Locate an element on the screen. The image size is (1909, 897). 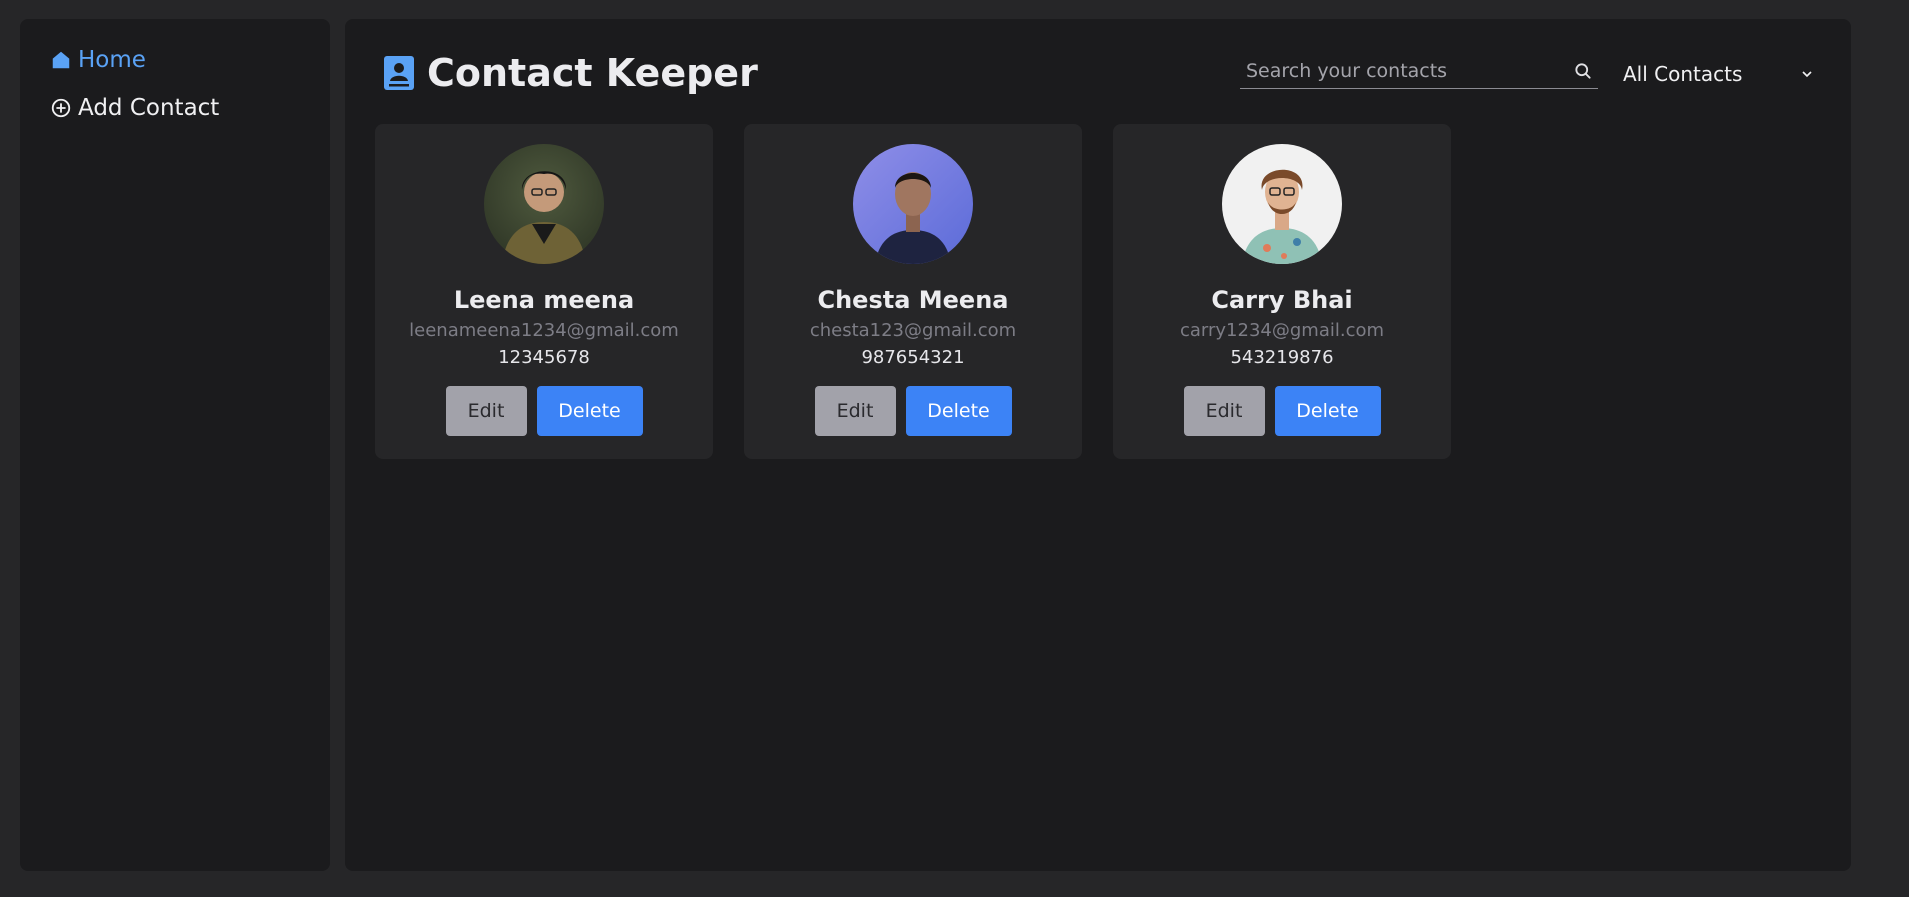
contact-email: chesta123@gmail.com is located at coordinates (913, 330).